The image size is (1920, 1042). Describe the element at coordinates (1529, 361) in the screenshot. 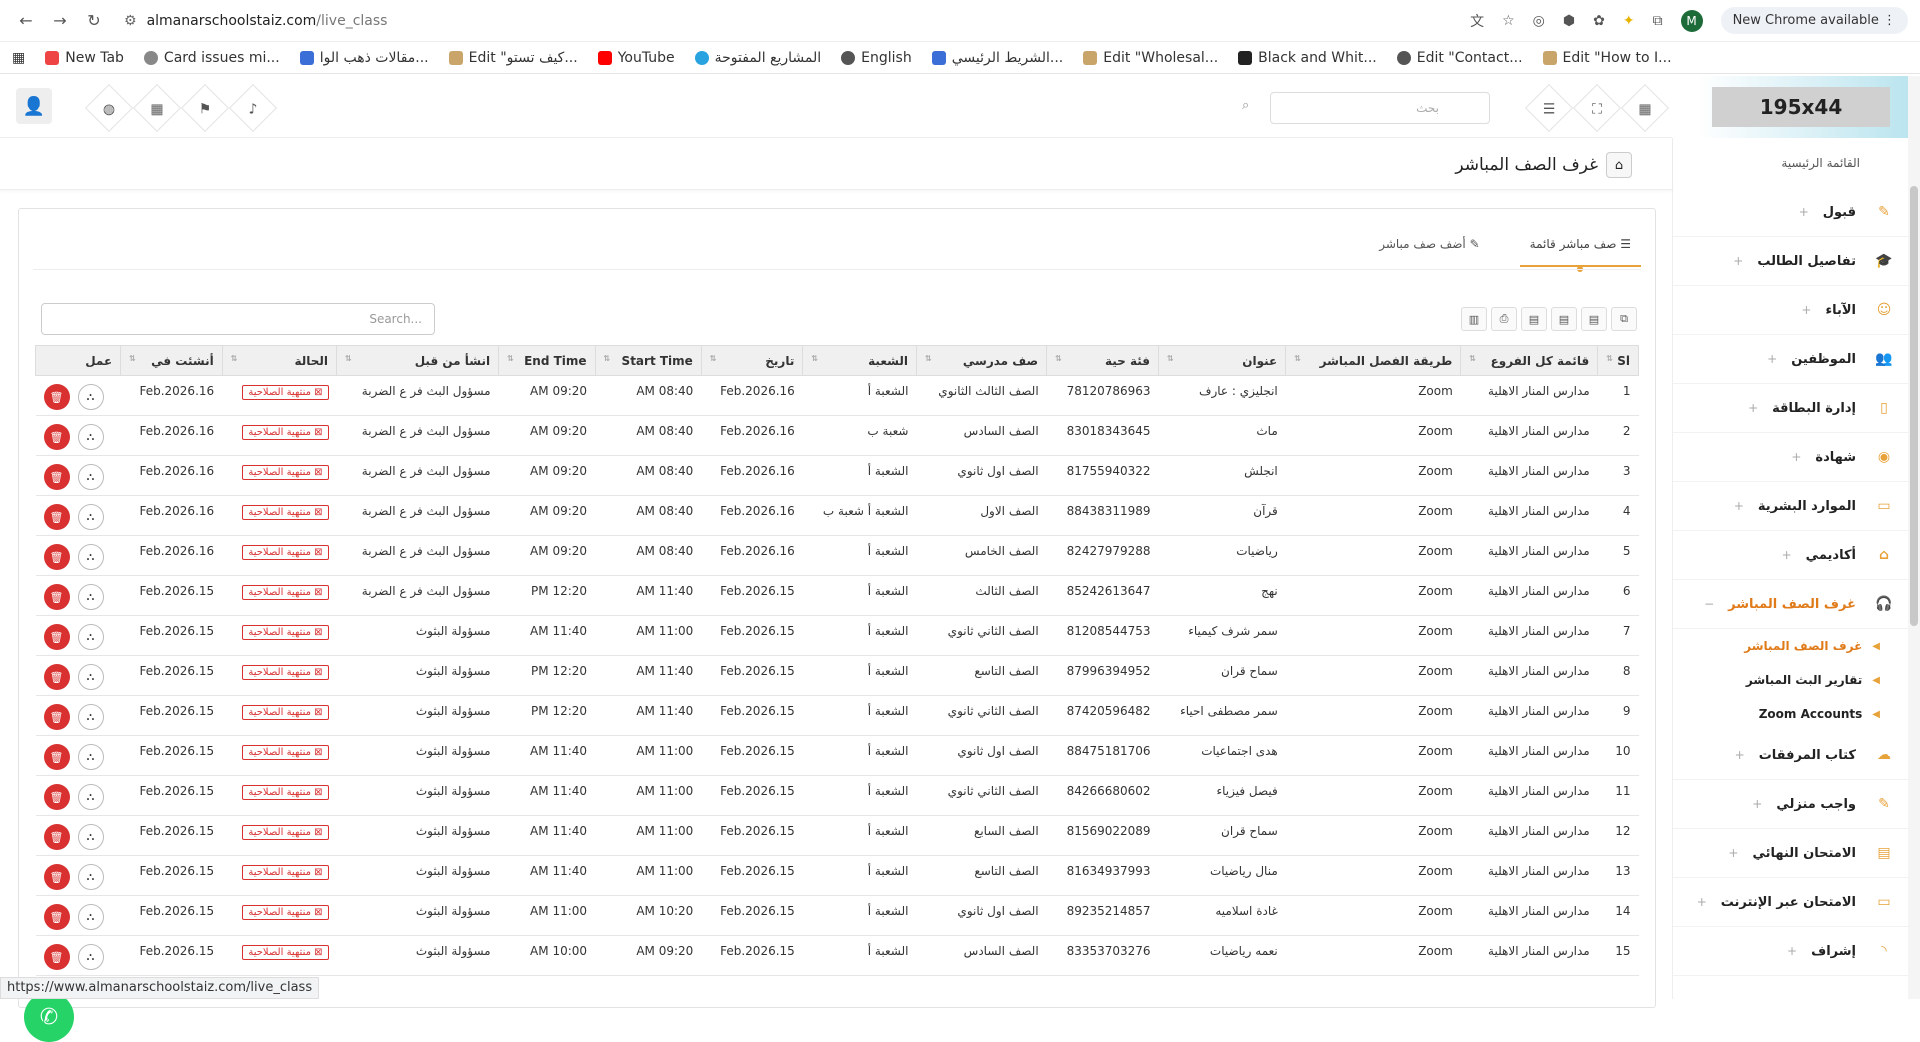

I see `column-header: قائمة كل الفروع ⇅` at that location.